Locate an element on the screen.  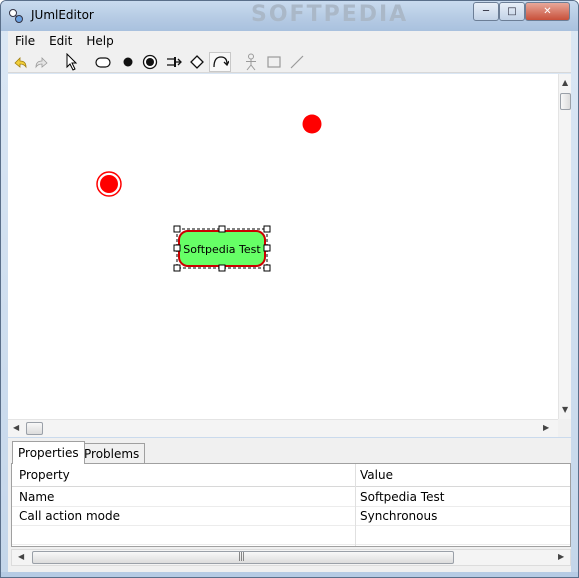
action-state-button is located at coordinates (103, 62).